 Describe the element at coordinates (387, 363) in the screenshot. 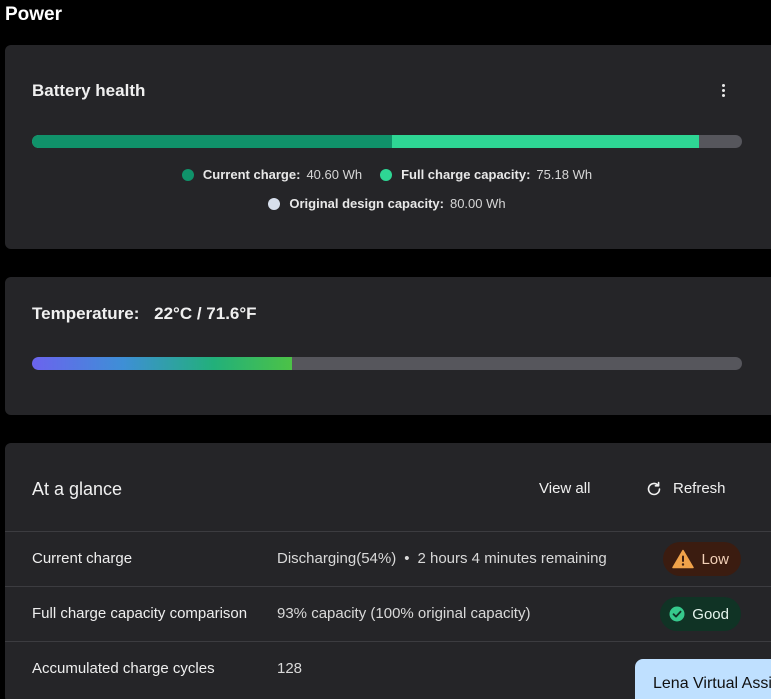

I see `temperature-bar` at that location.